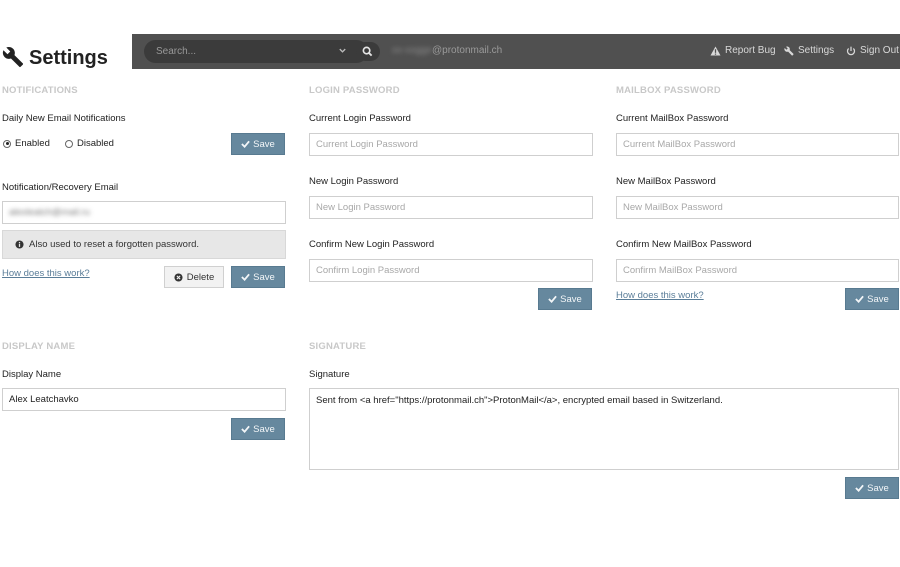  Describe the element at coordinates (264, 144) in the screenshot. I see `save-notifications-label: Save` at that location.